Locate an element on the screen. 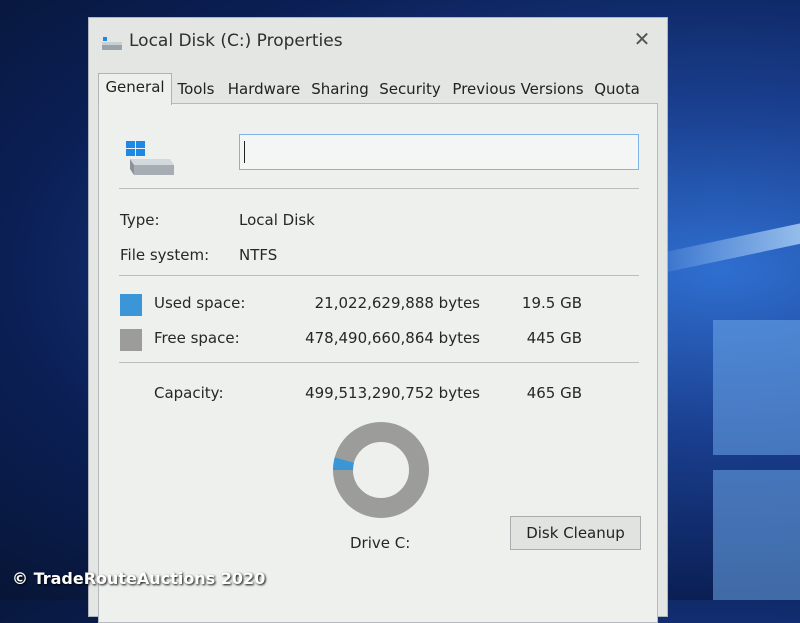 The width and height of the screenshot is (800, 623). type-value: Local Disk is located at coordinates (277, 220).